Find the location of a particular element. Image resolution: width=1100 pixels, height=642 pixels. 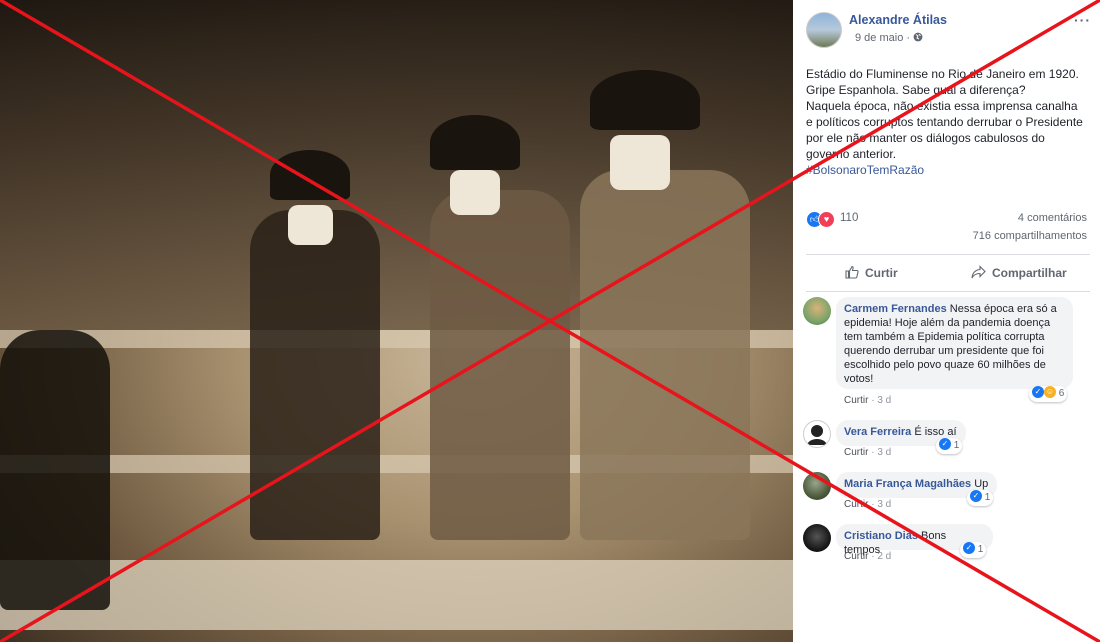

globe-icon is located at coordinates (918, 38).